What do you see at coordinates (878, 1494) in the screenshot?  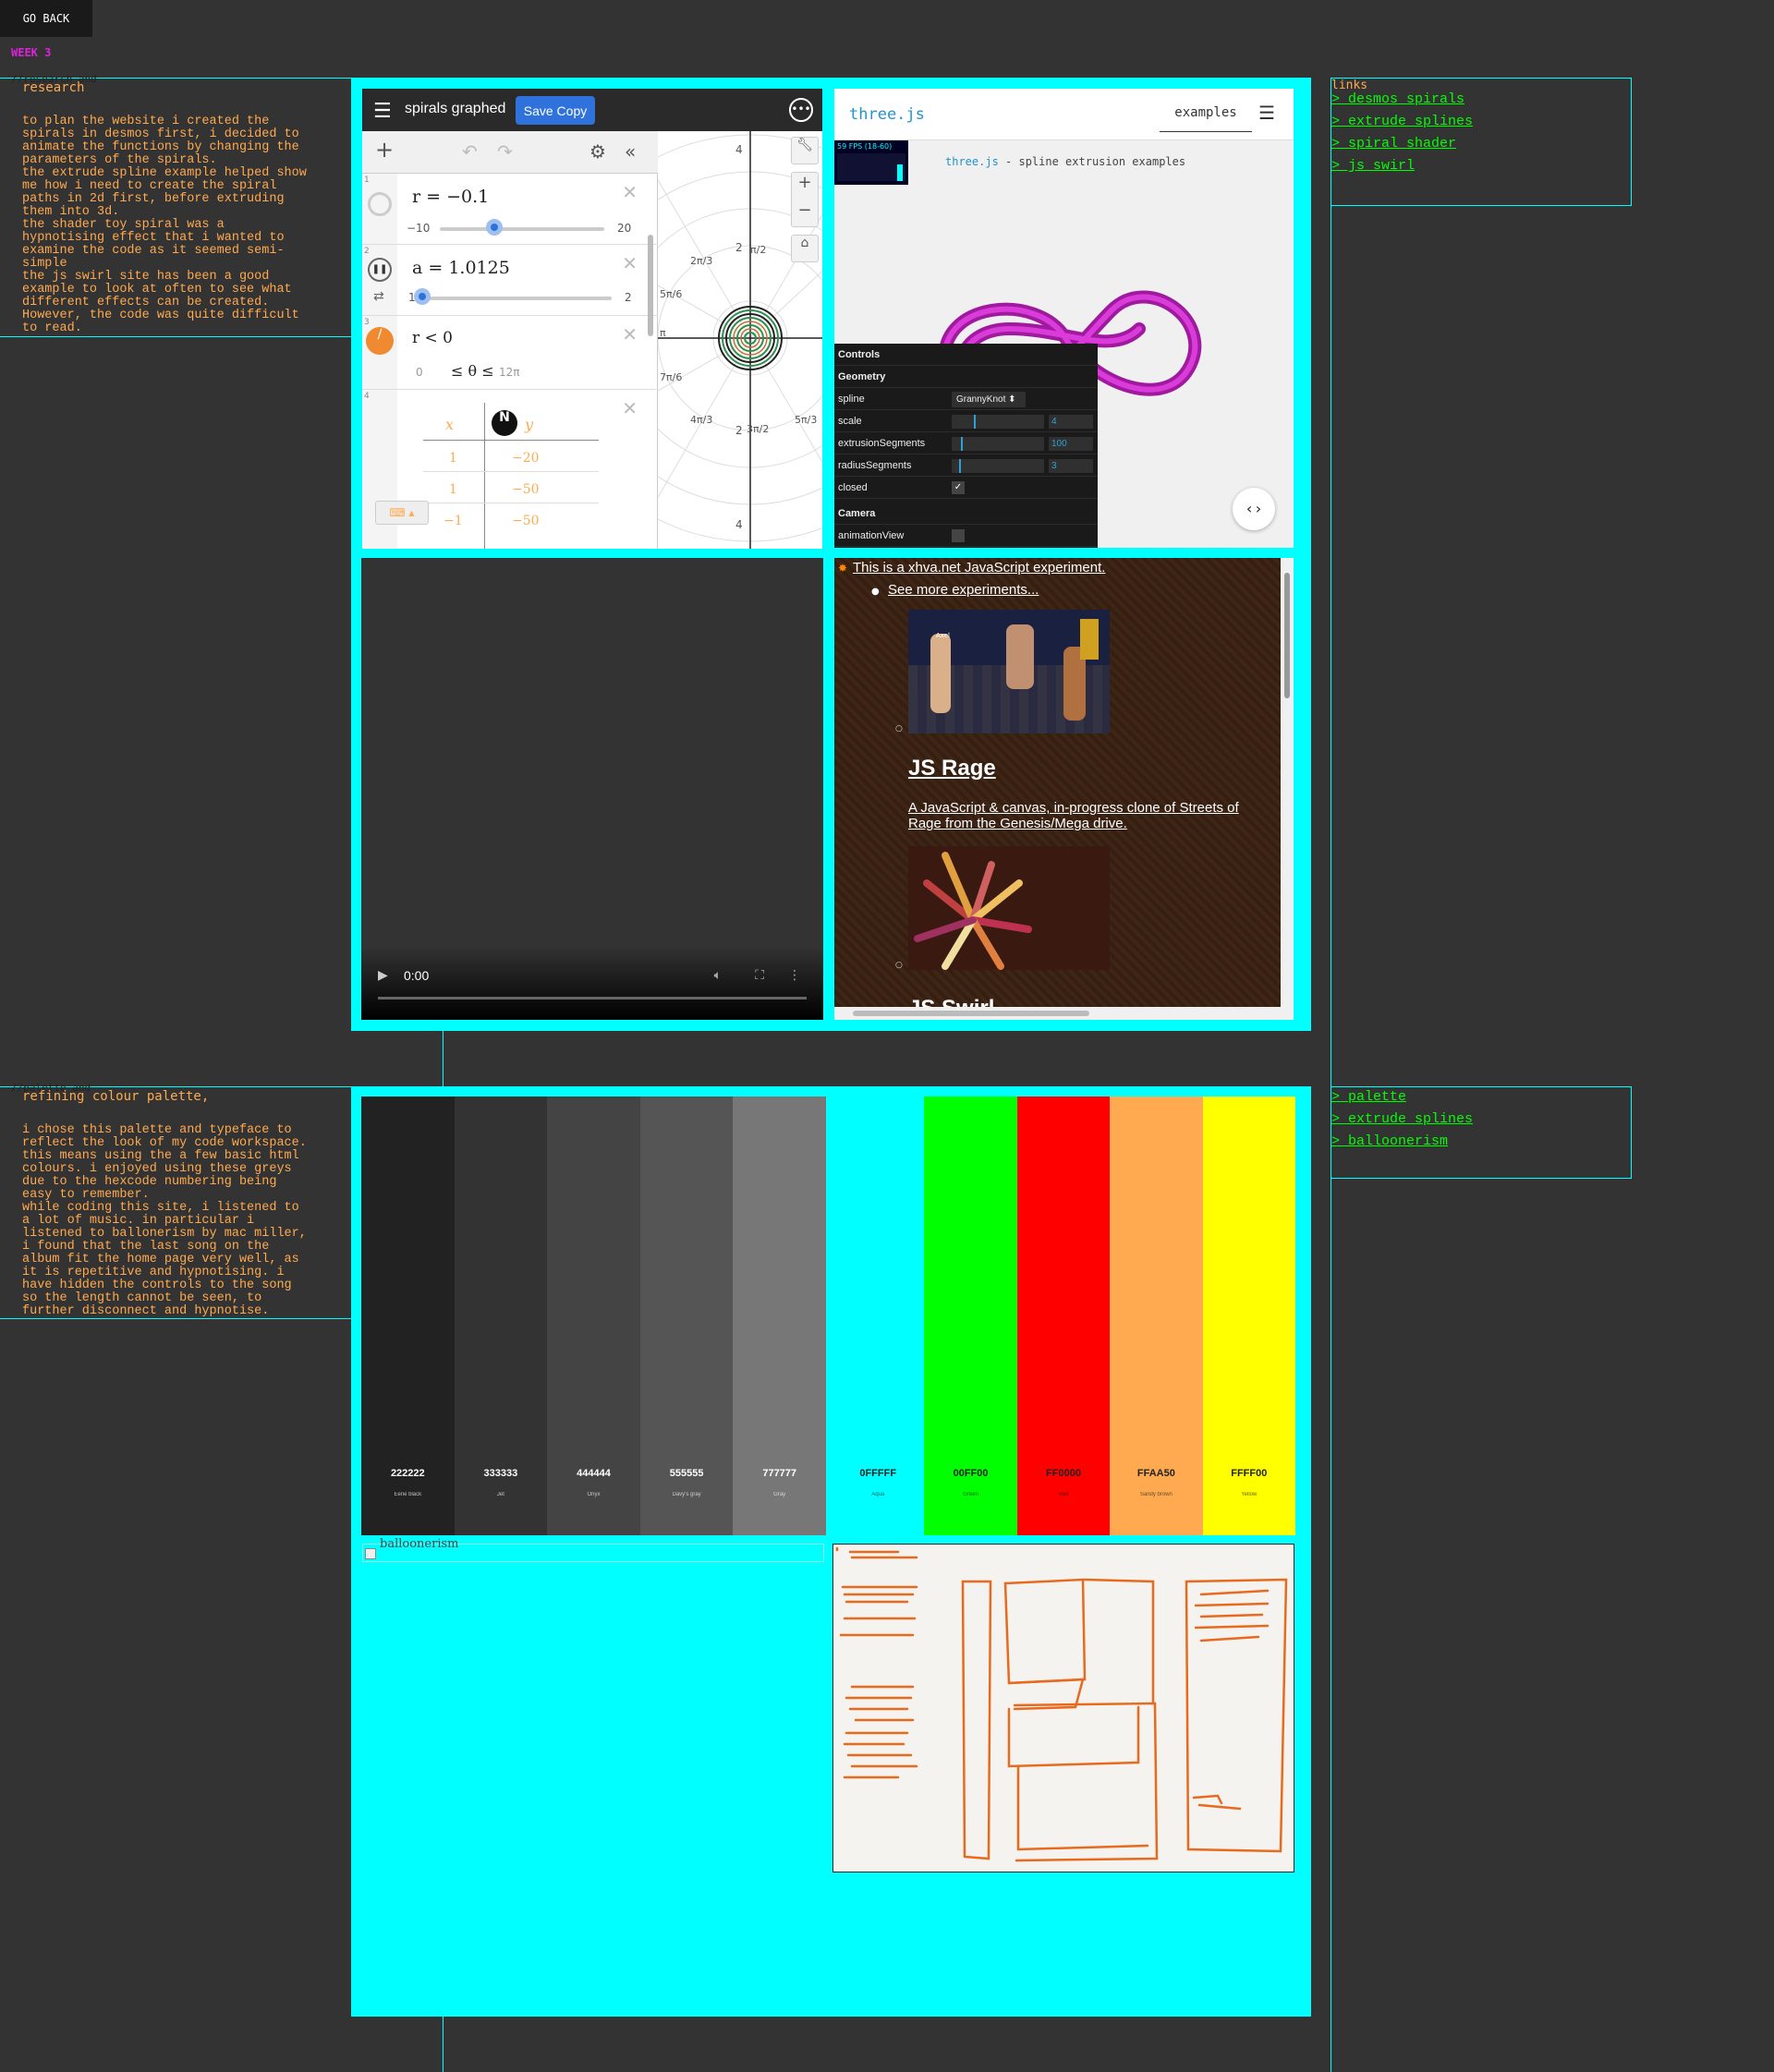 I see `swatch-color-name: Aqua` at bounding box center [878, 1494].